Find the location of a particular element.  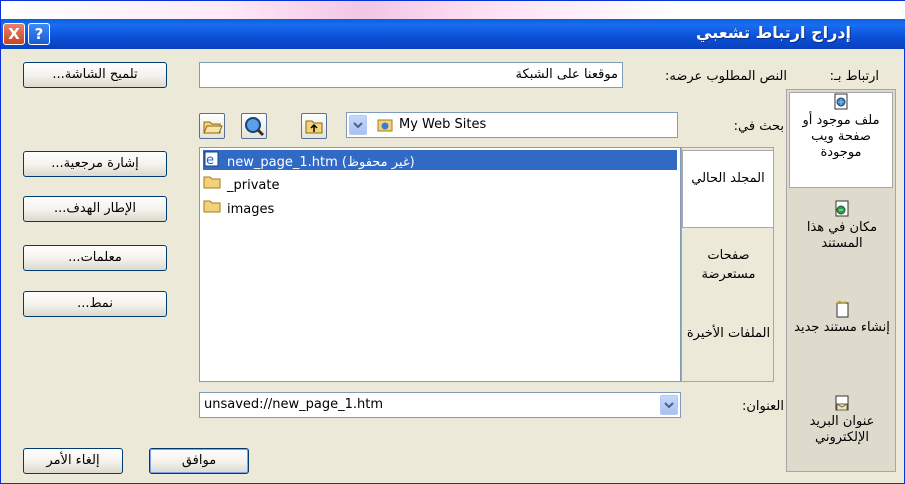

text-to-display-value: موقعنا على الشبكة is located at coordinates (566, 74).